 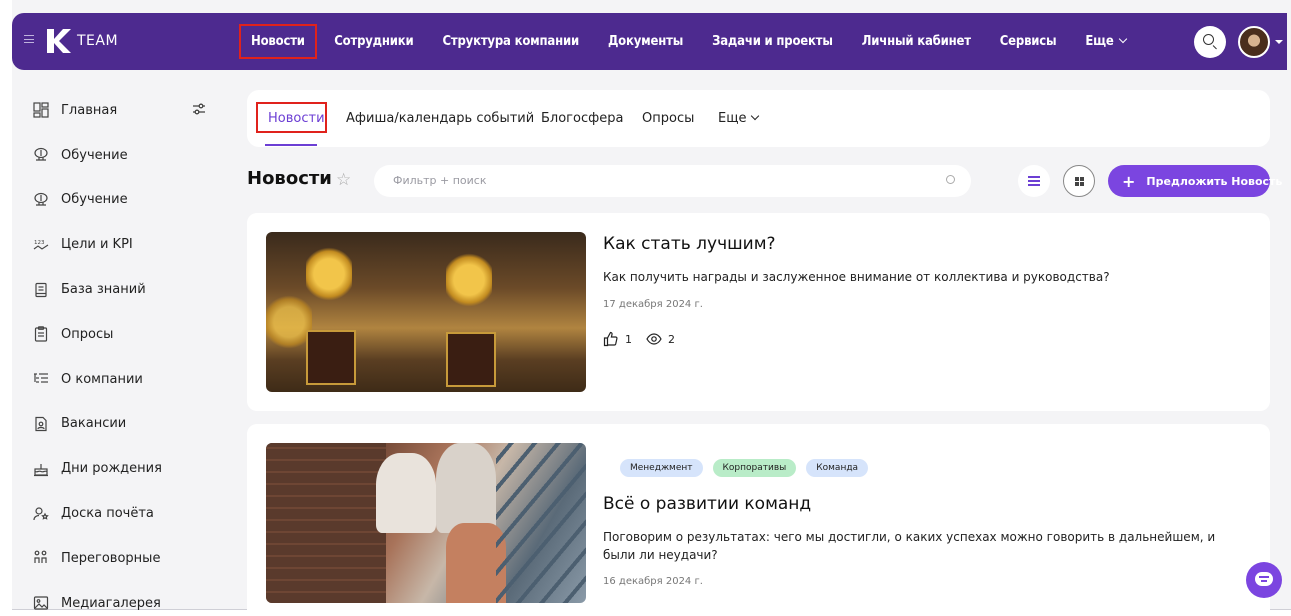 What do you see at coordinates (661, 468) in the screenshot?
I see `tag-management: Менеджмент` at bounding box center [661, 468].